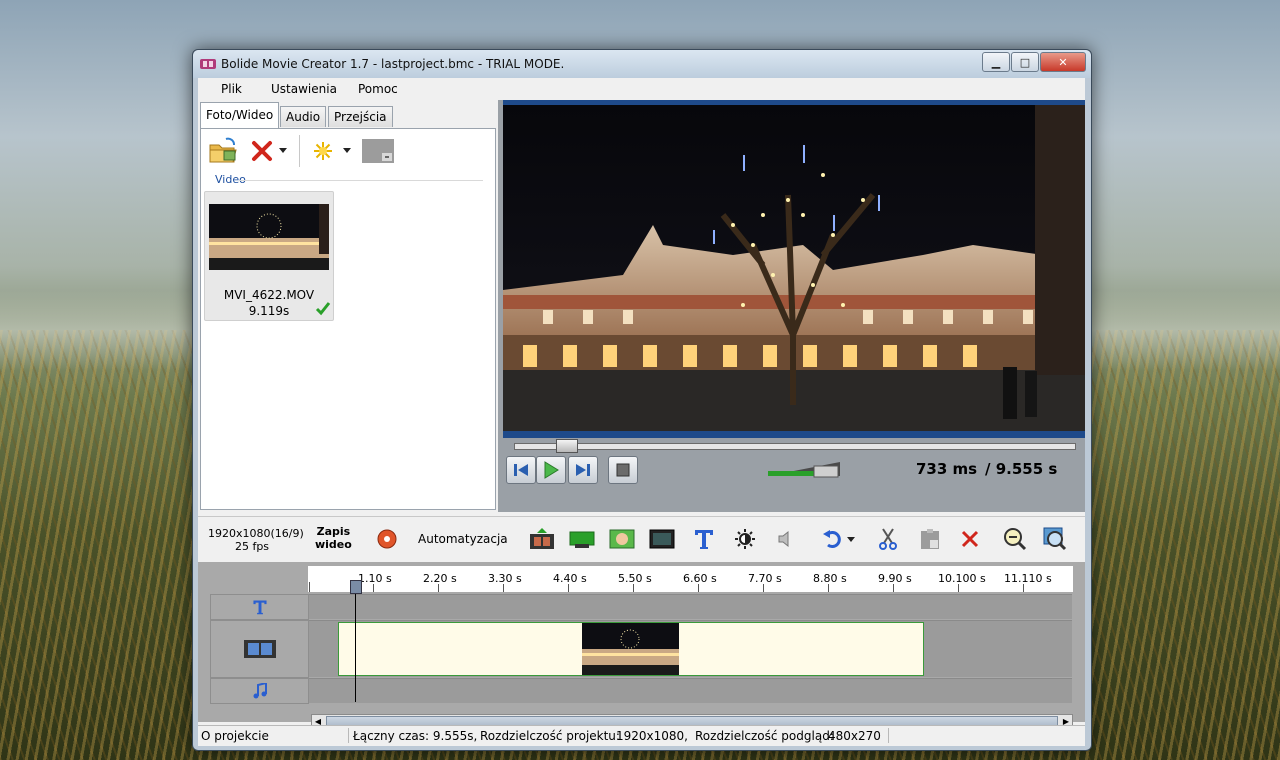 The width and height of the screenshot is (1280, 760). Describe the element at coordinates (635, 578) in the screenshot. I see `ruler-label: 5.50 s` at that location.